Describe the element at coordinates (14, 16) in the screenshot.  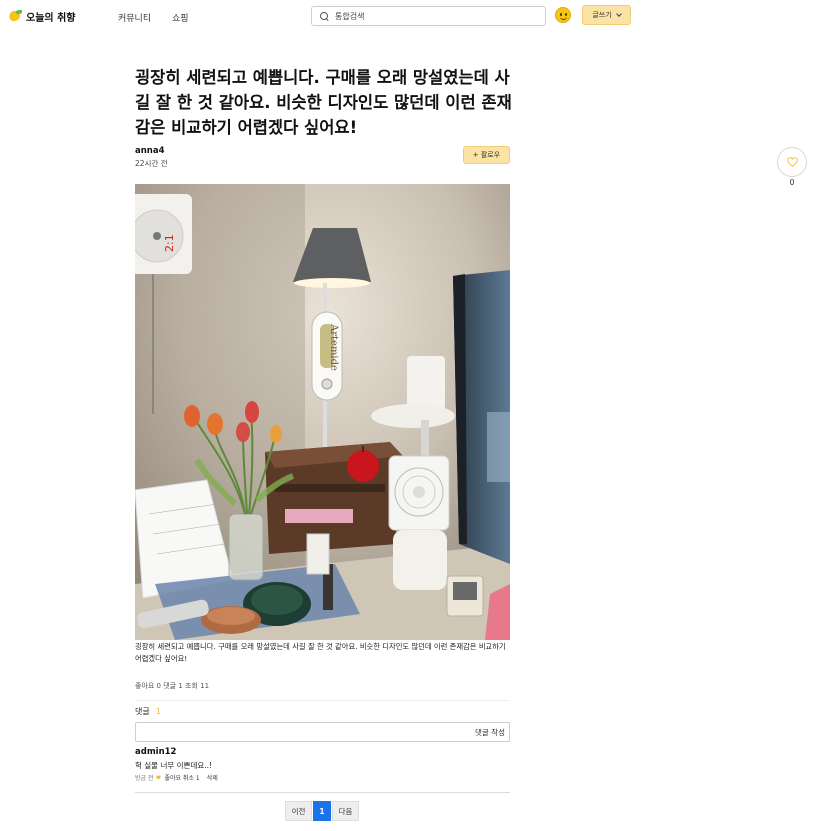
I see `lemon-logo-icon` at that location.